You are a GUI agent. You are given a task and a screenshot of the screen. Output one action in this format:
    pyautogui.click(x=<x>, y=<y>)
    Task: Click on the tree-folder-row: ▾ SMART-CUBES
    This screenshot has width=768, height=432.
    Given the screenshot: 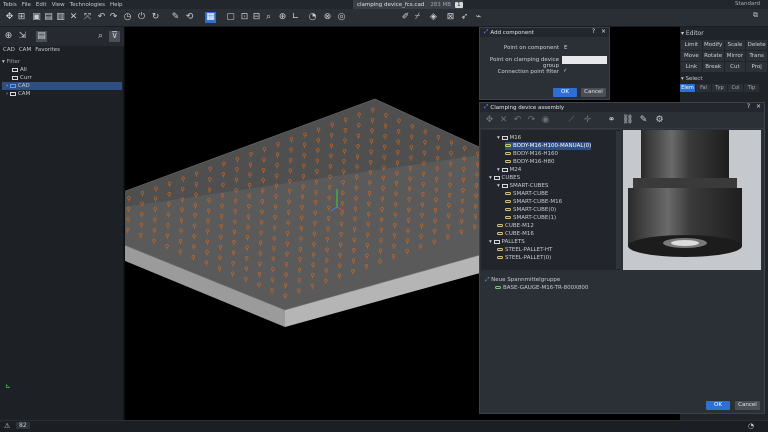 What is the action you would take?
    pyautogui.click(x=522, y=186)
    